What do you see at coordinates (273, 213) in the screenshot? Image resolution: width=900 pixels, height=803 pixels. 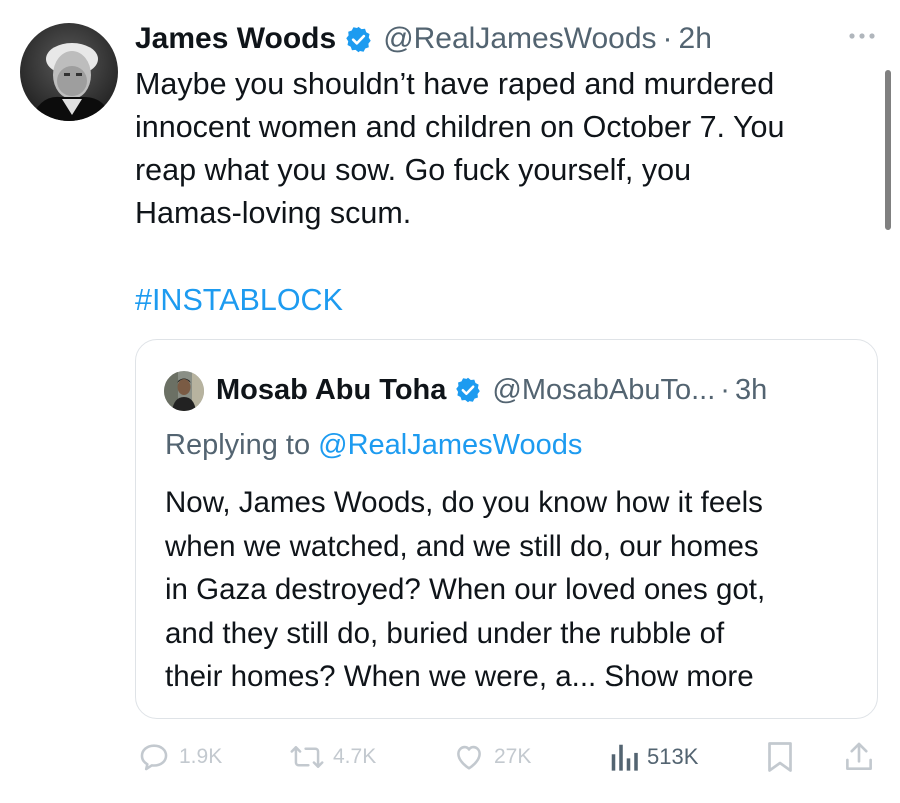 I see `tweet-text-line: Hamas-loving scum.` at bounding box center [273, 213].